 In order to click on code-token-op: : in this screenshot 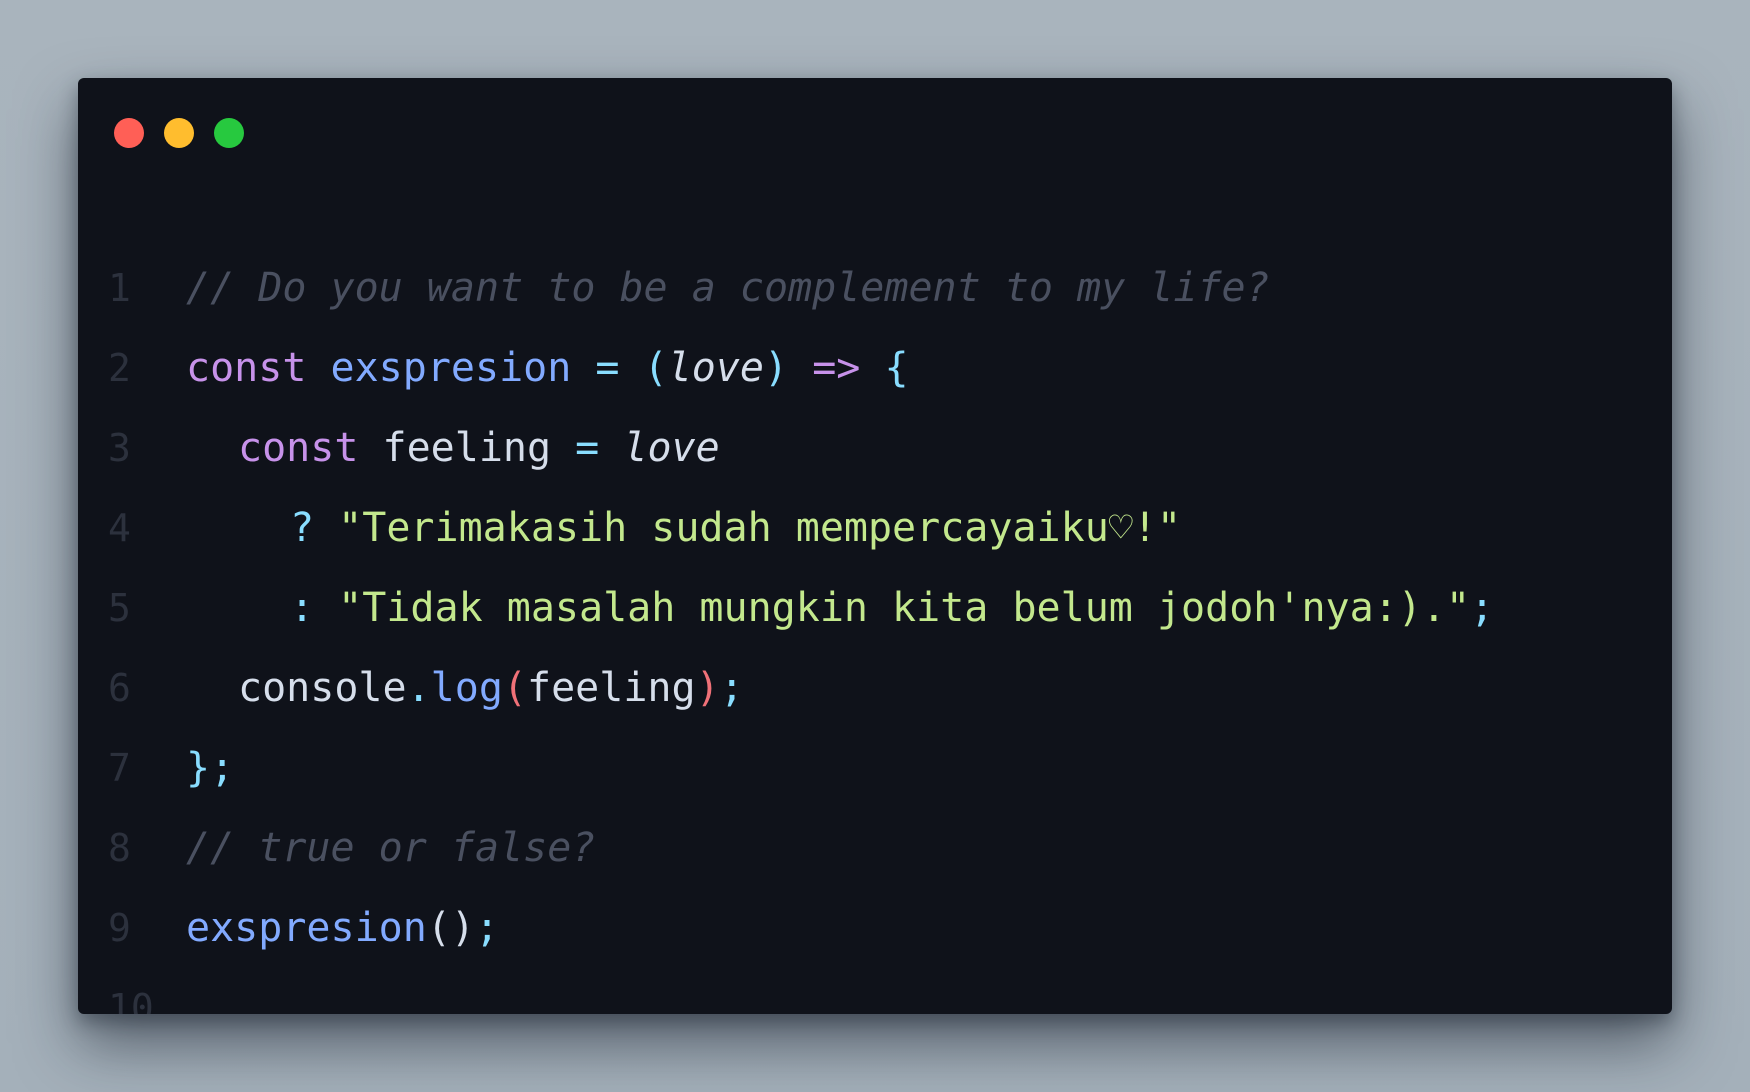, I will do `click(314, 608)`.